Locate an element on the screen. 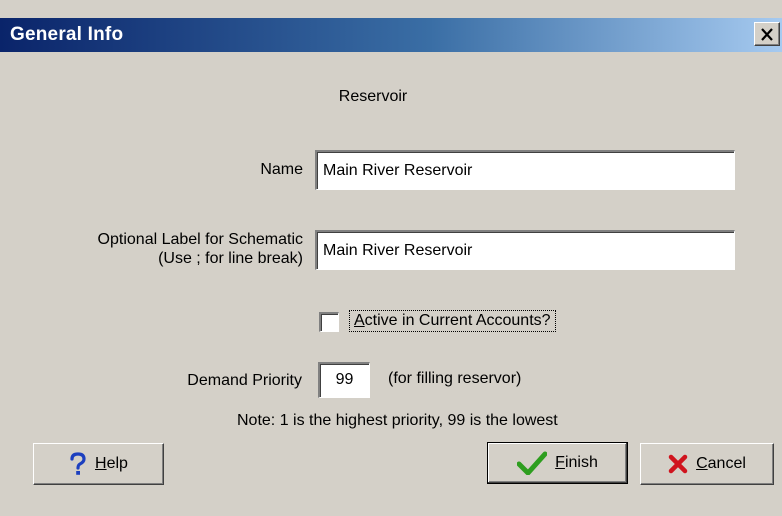 The image size is (782, 516). priority-hint: (for filling reservor) is located at coordinates (455, 378).